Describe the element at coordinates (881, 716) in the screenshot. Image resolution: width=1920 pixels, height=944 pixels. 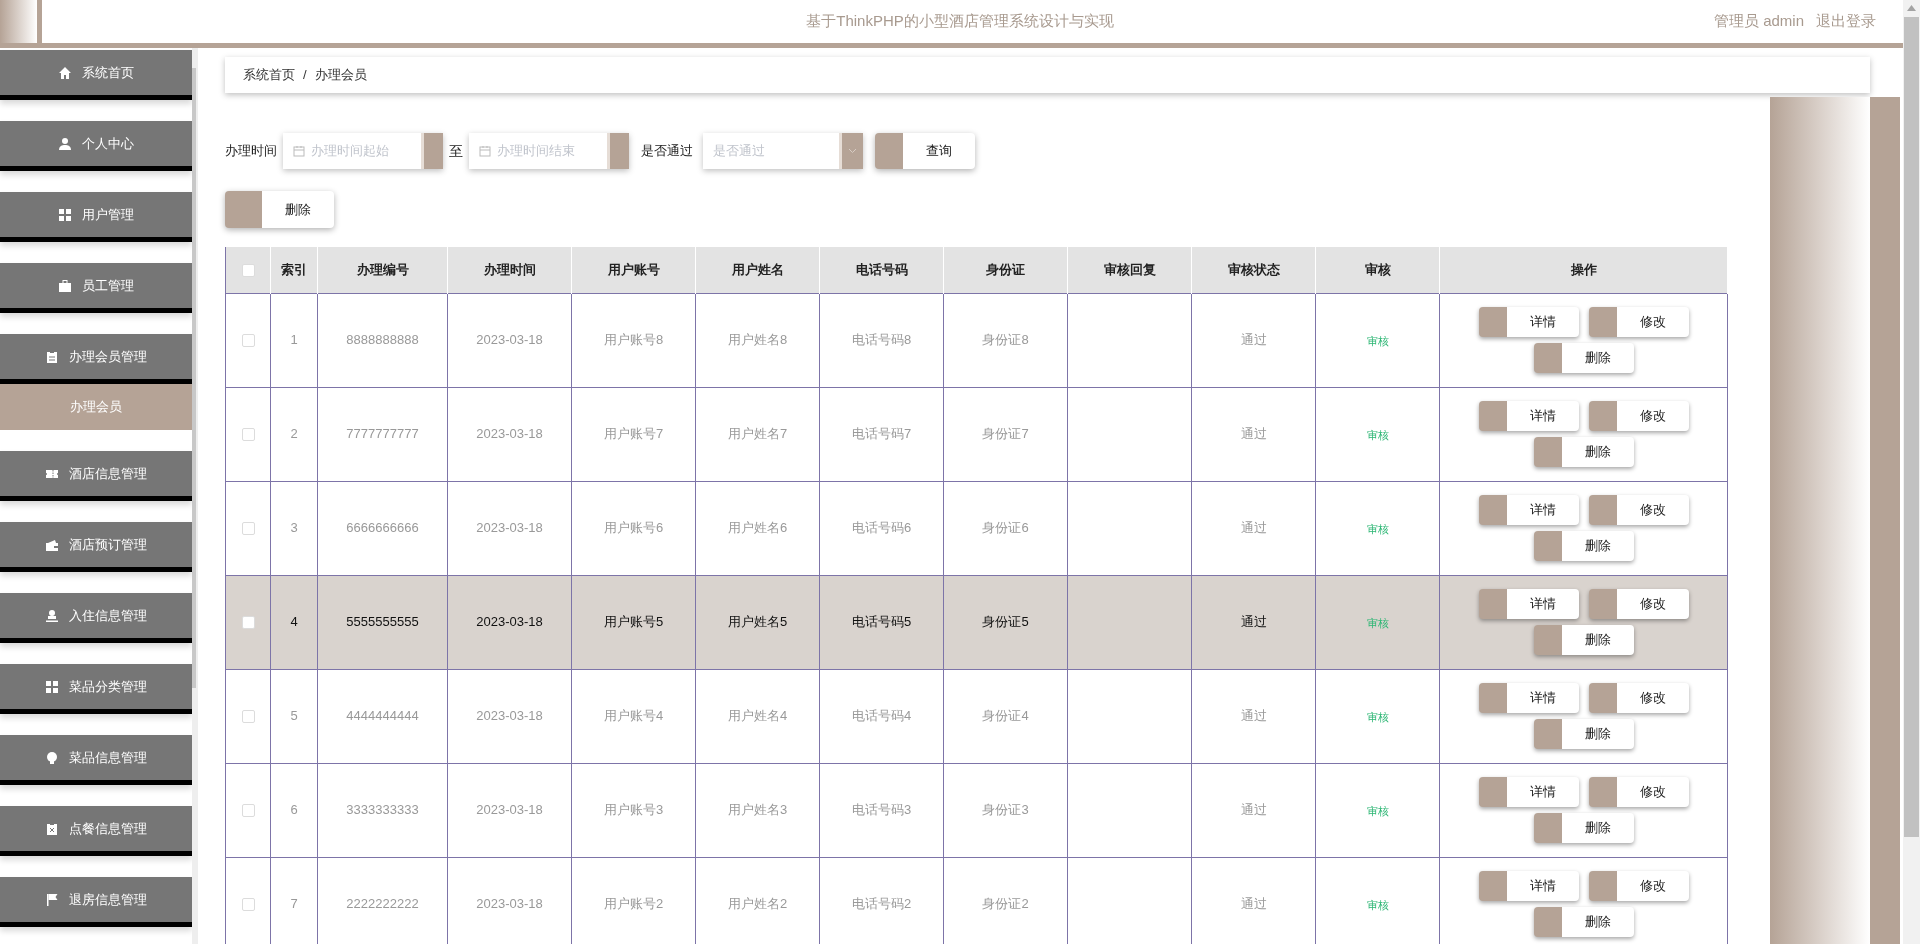
I see `table-cell: 电话号码4` at that location.